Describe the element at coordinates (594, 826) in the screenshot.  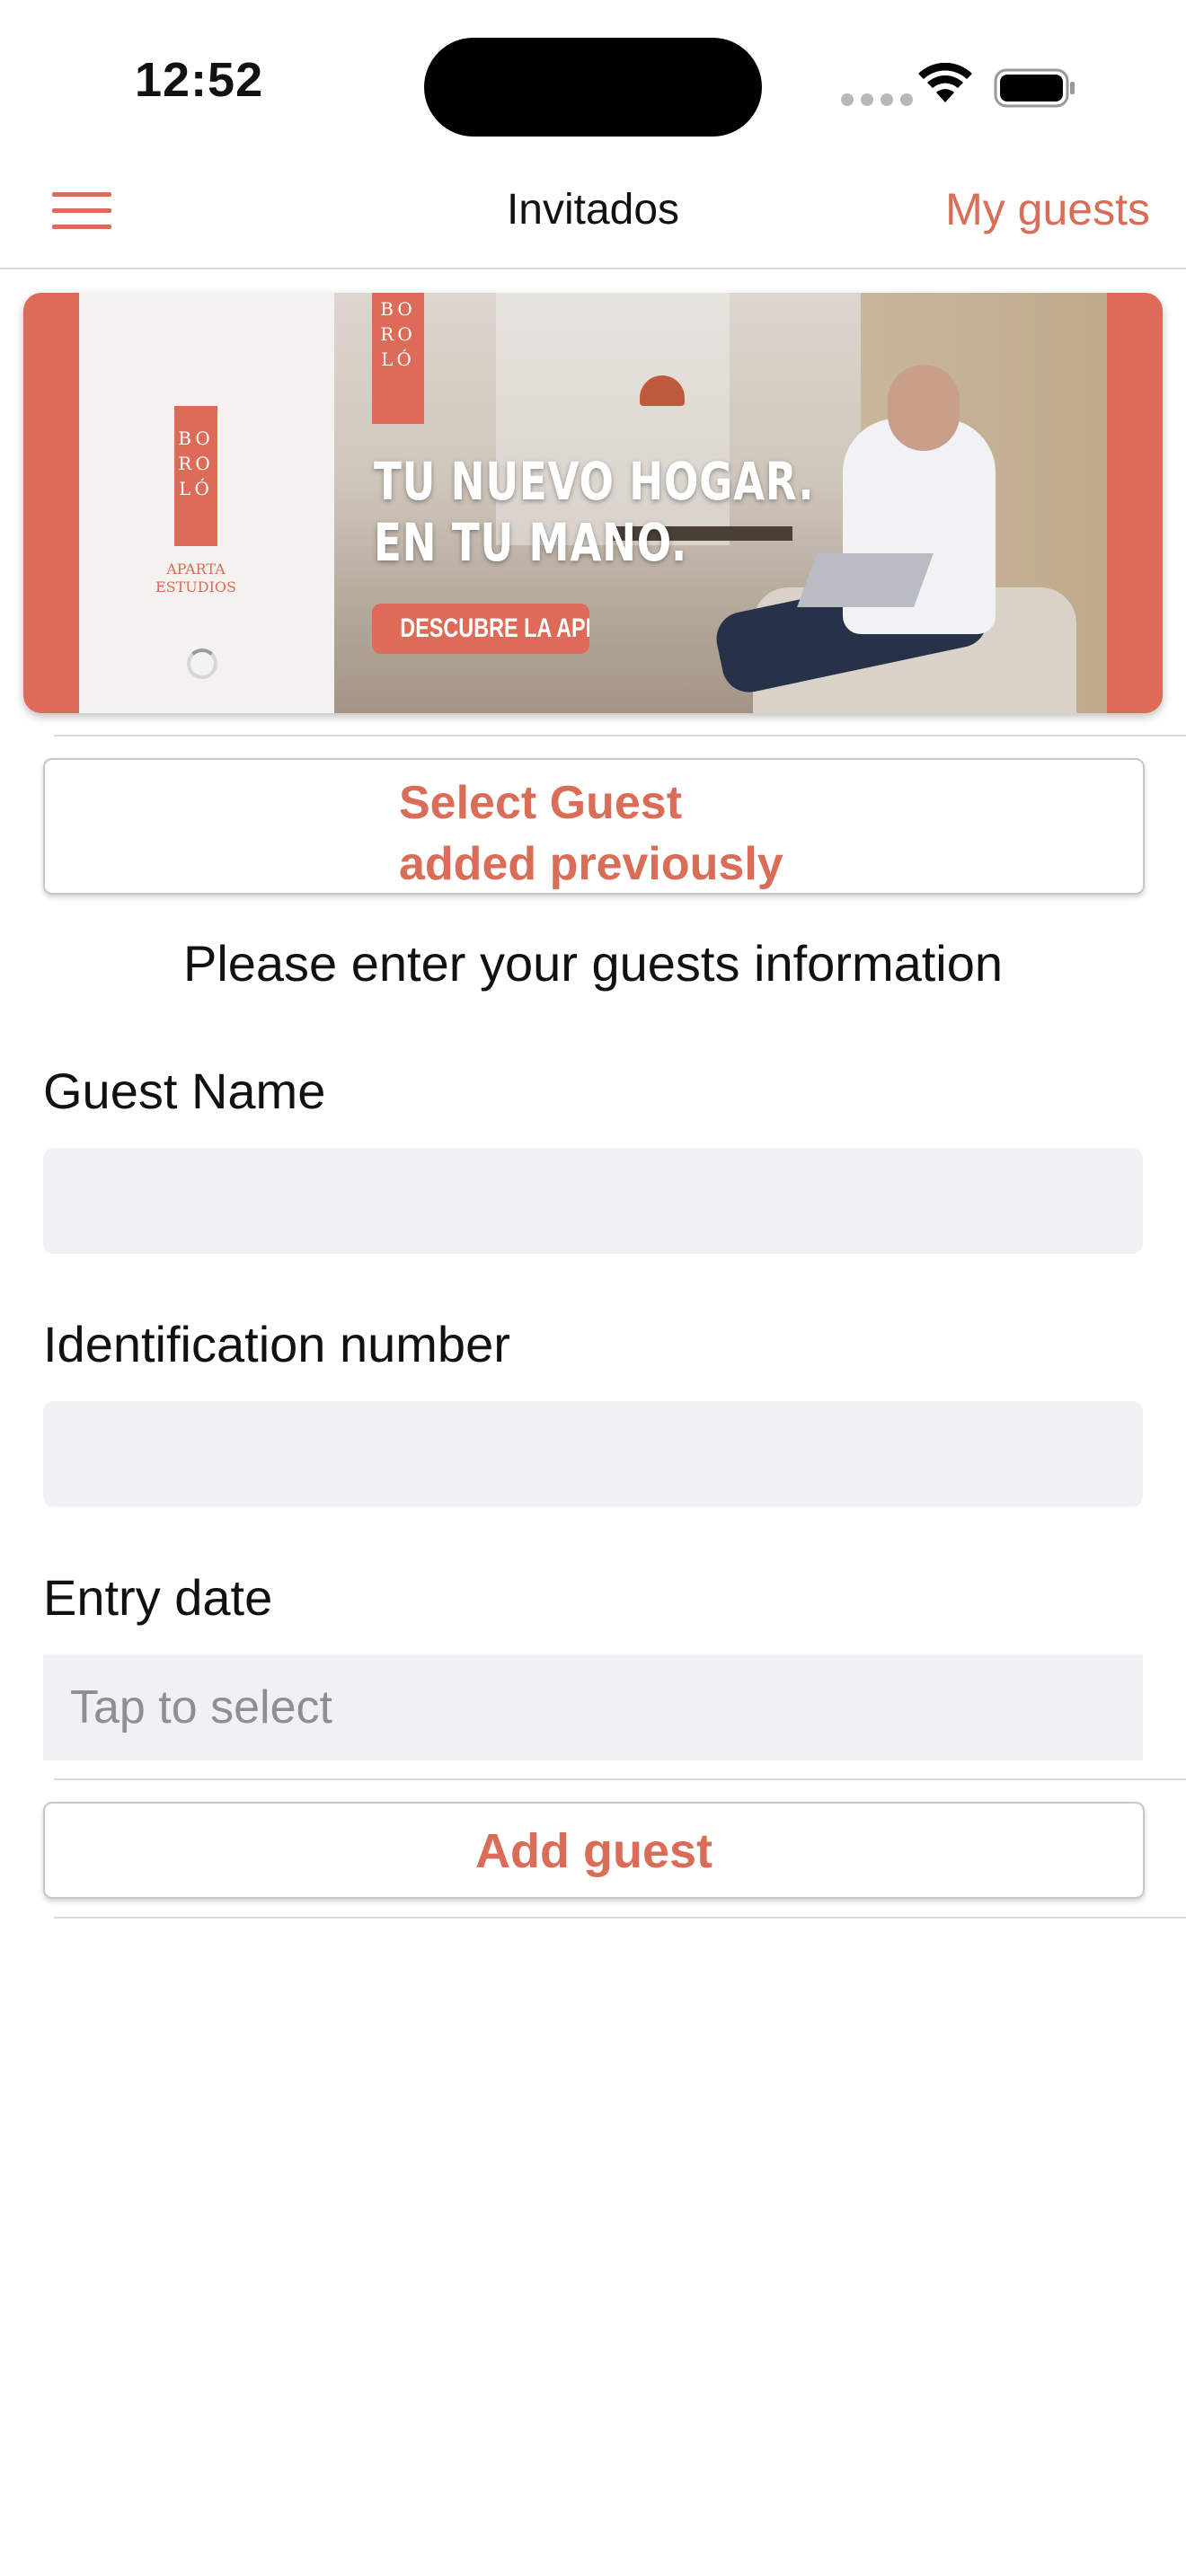
I see `select-previous-guest-button: Select Guest added previously` at that location.